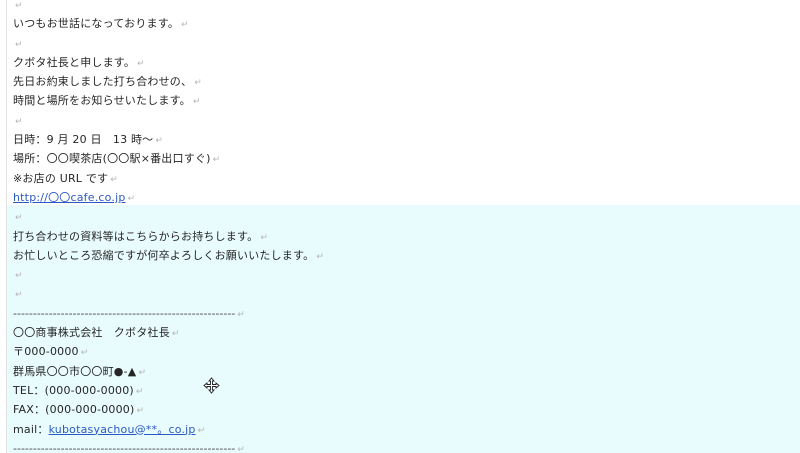  What do you see at coordinates (74, 410) in the screenshot?
I see `line-text: FAX：(000-000-0000)` at bounding box center [74, 410].